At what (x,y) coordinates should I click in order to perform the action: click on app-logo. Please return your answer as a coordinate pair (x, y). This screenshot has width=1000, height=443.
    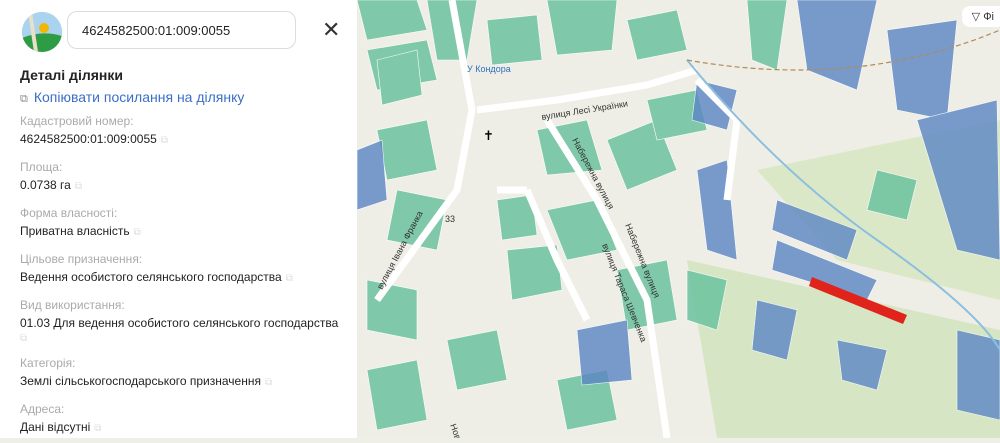
    Looking at the image, I should click on (42, 32).